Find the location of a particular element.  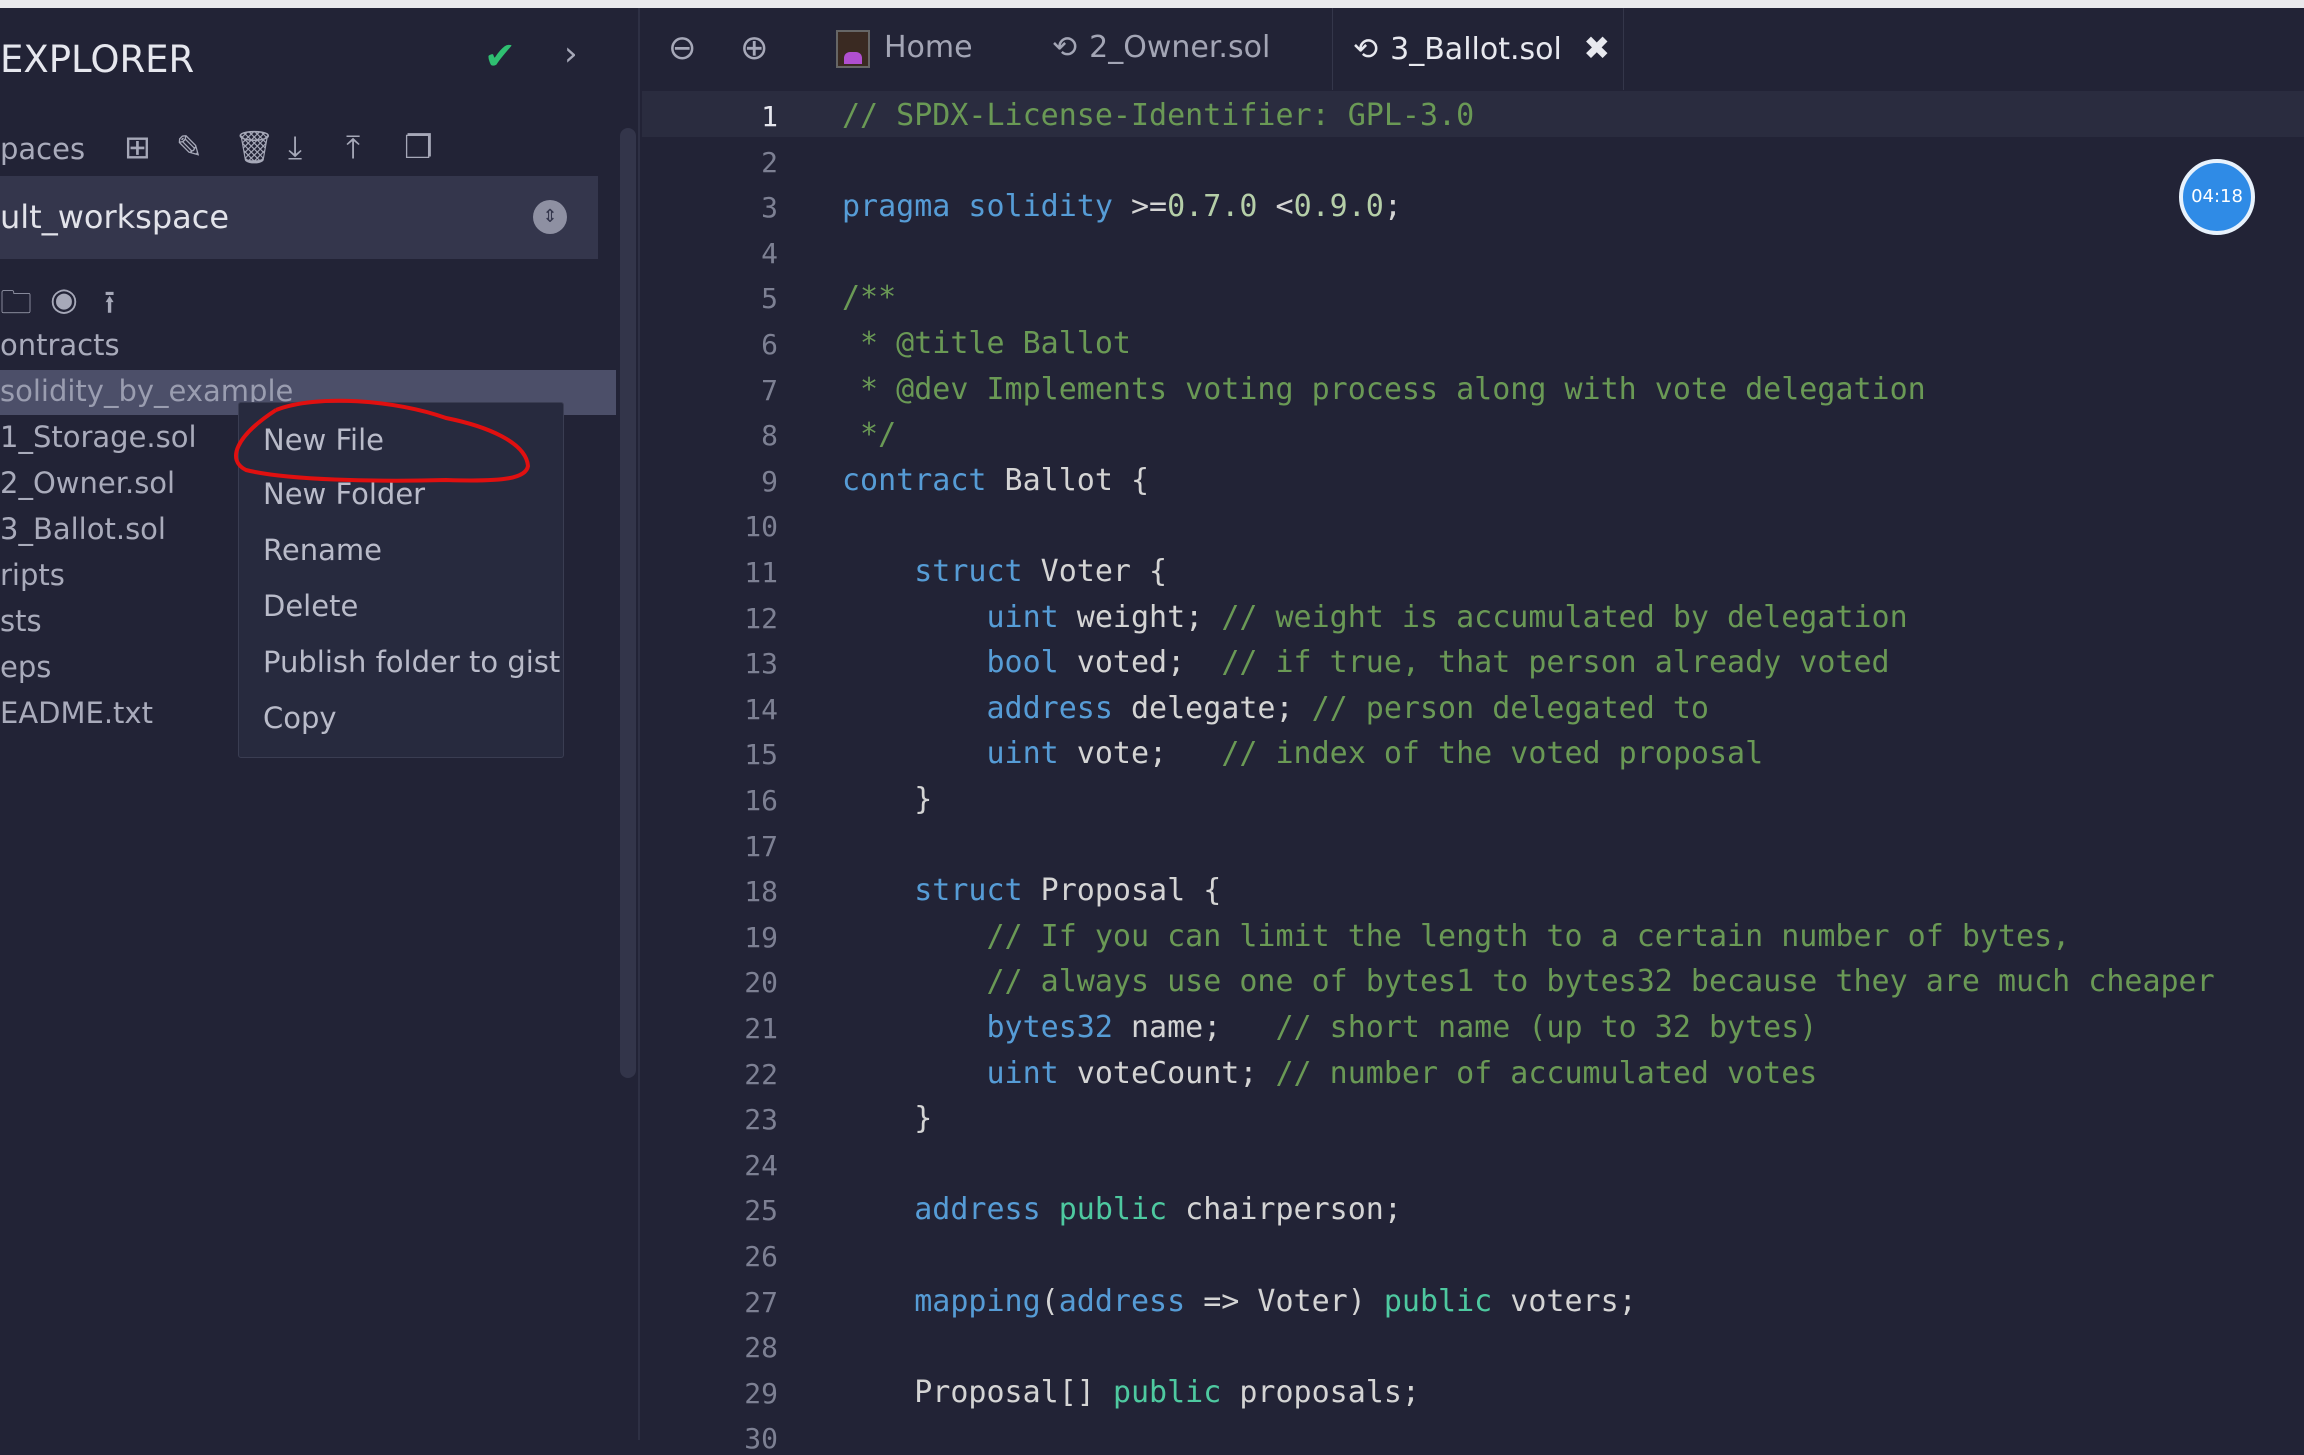

code-token: // SPDX-License-Identifier: GPL-3.0 is located at coordinates (1158, 115).